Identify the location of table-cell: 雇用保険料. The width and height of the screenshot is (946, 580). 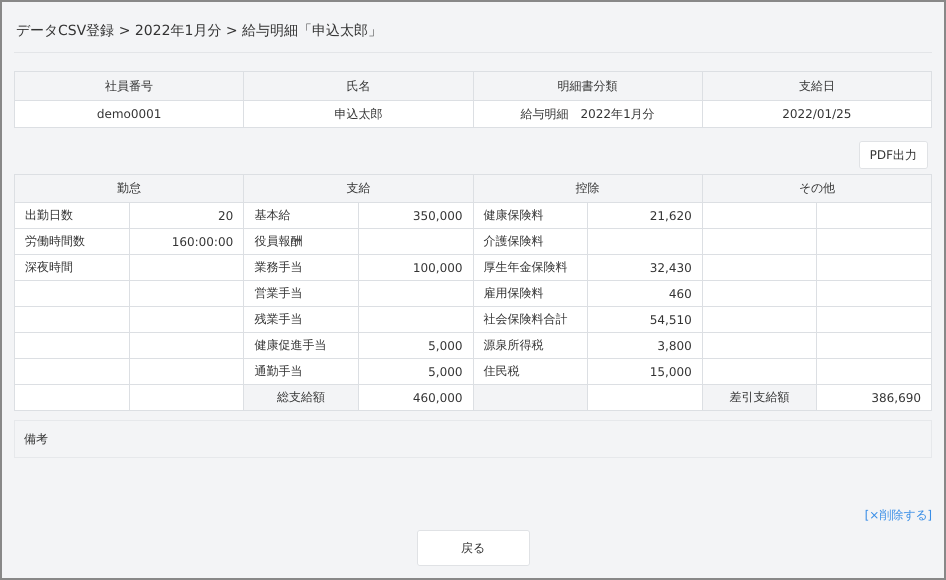
(531, 294).